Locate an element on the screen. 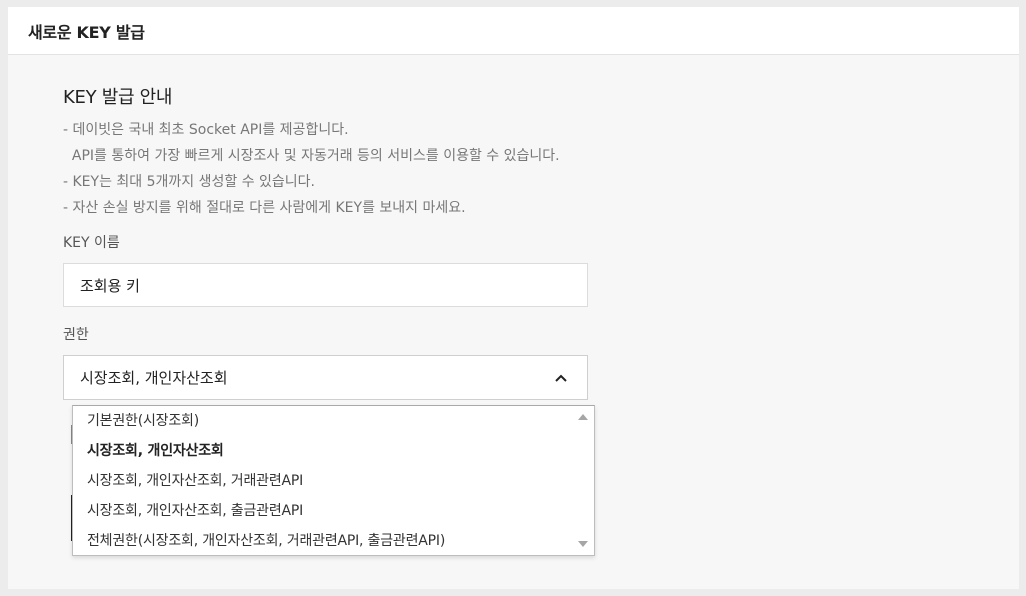 This screenshot has width=1026, height=596. permission-option: 시장조회, 개인자산조회, 거래관련API is located at coordinates (322, 481).